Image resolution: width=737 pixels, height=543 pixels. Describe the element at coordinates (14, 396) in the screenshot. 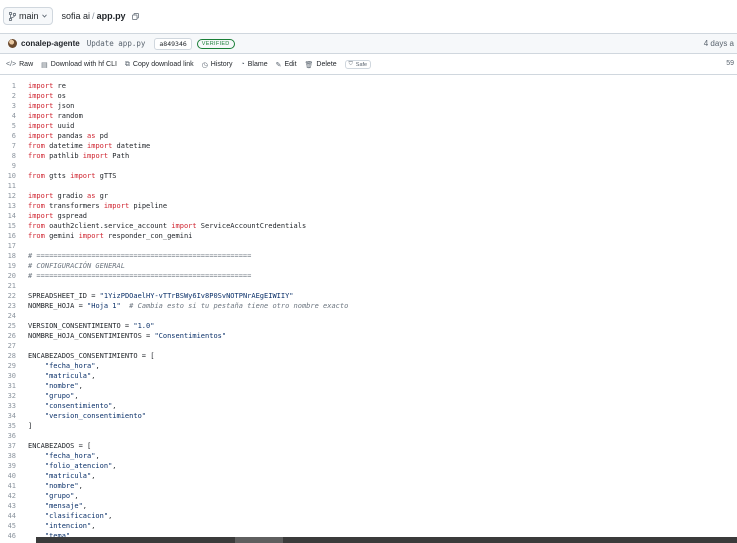

I see `line-number: 32` at that location.